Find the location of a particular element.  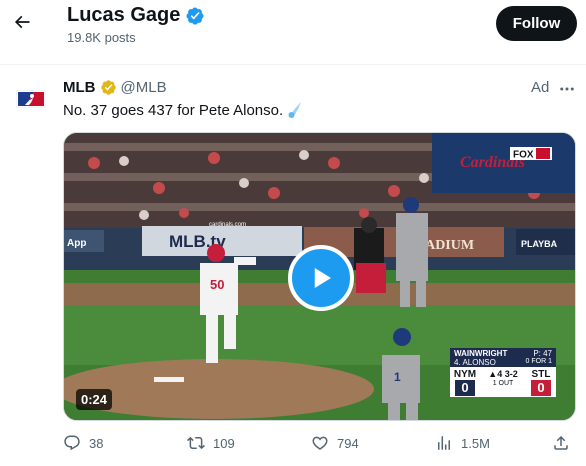

header-divider is located at coordinates (293, 64).